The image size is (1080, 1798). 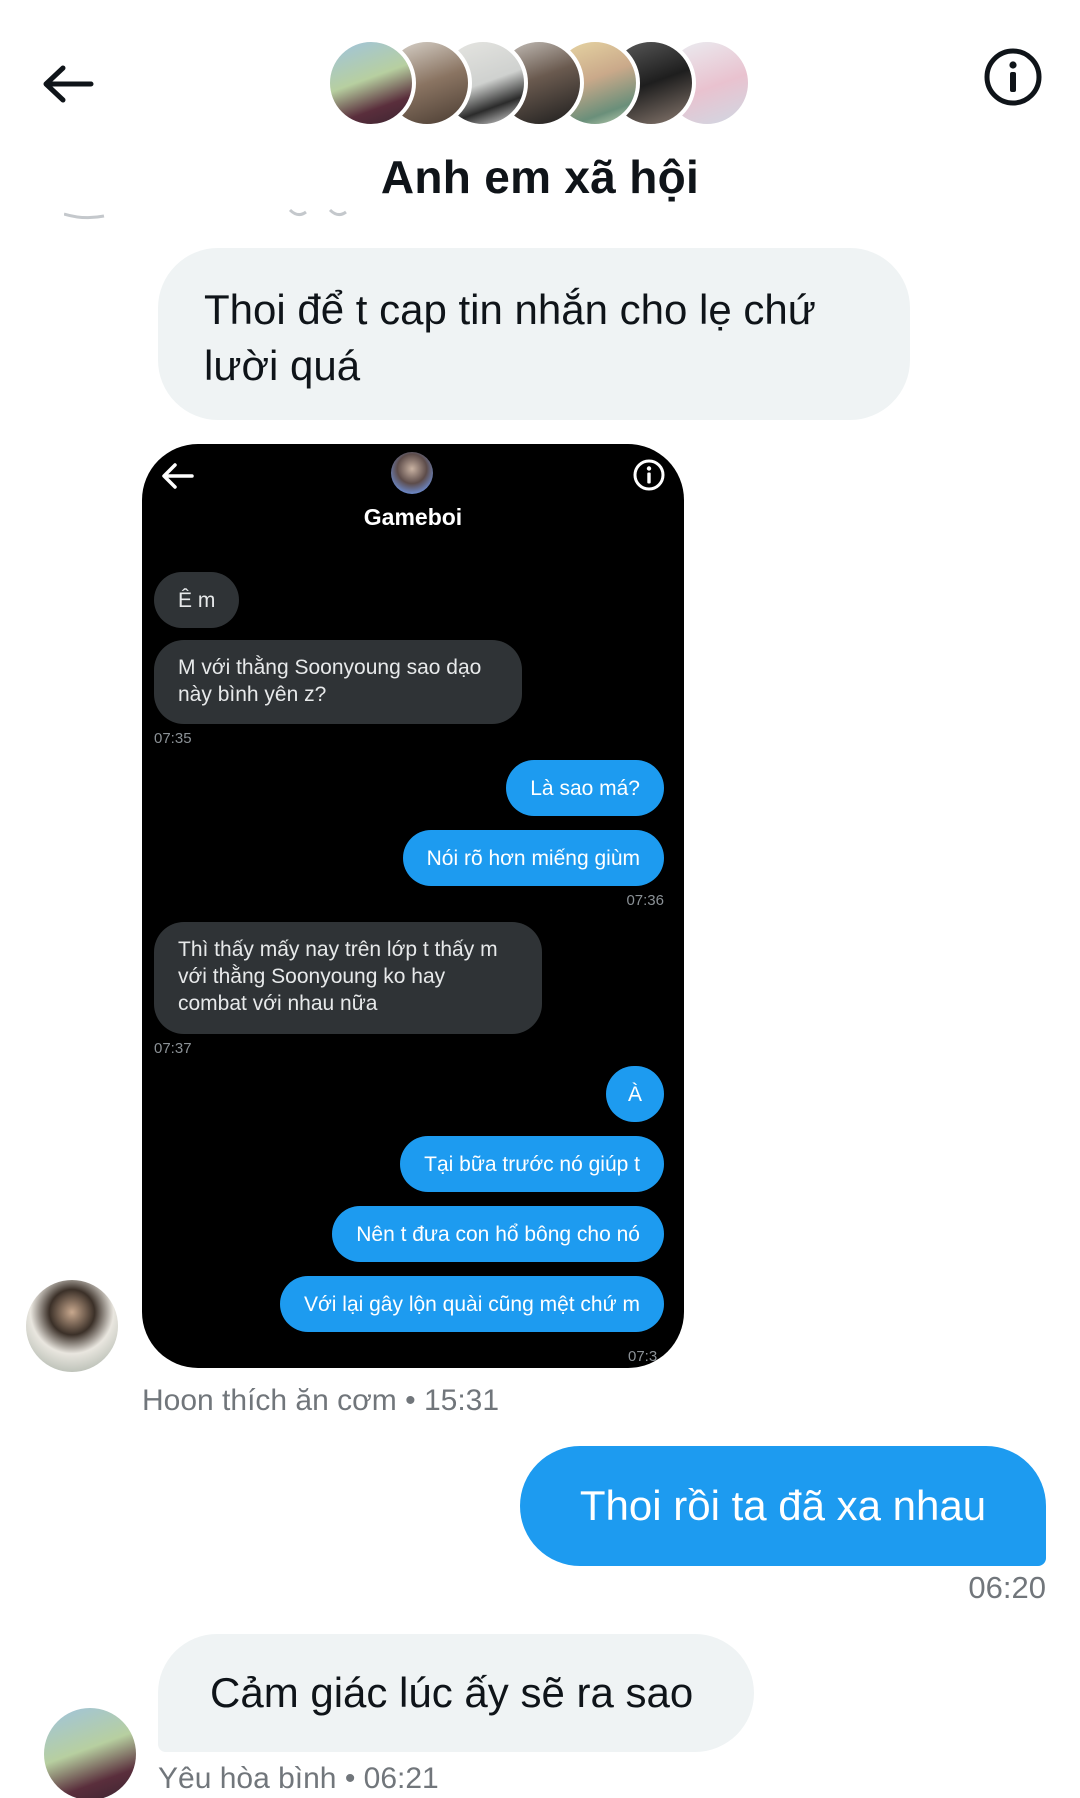 I want to click on screenshot-bubble-outgoing: Với lại gây lộn quài cũng mệt chứ m, so click(x=472, y=1304).